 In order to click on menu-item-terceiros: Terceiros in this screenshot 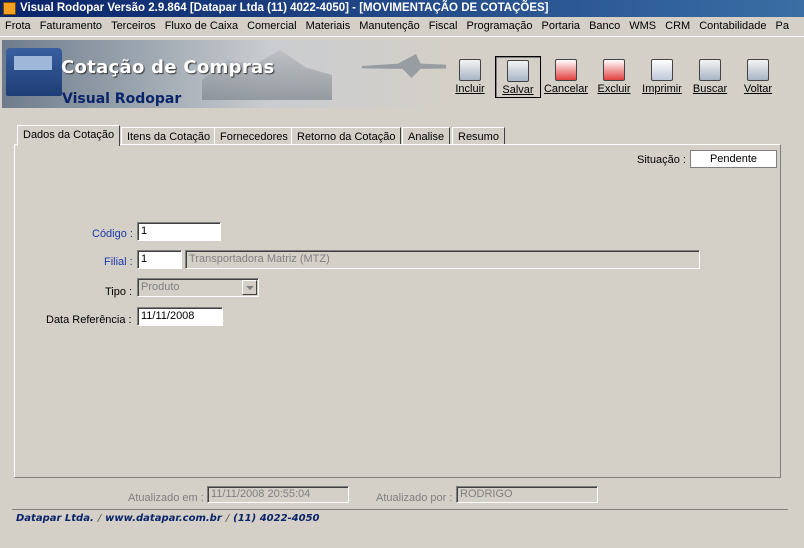, I will do `click(133, 24)`.